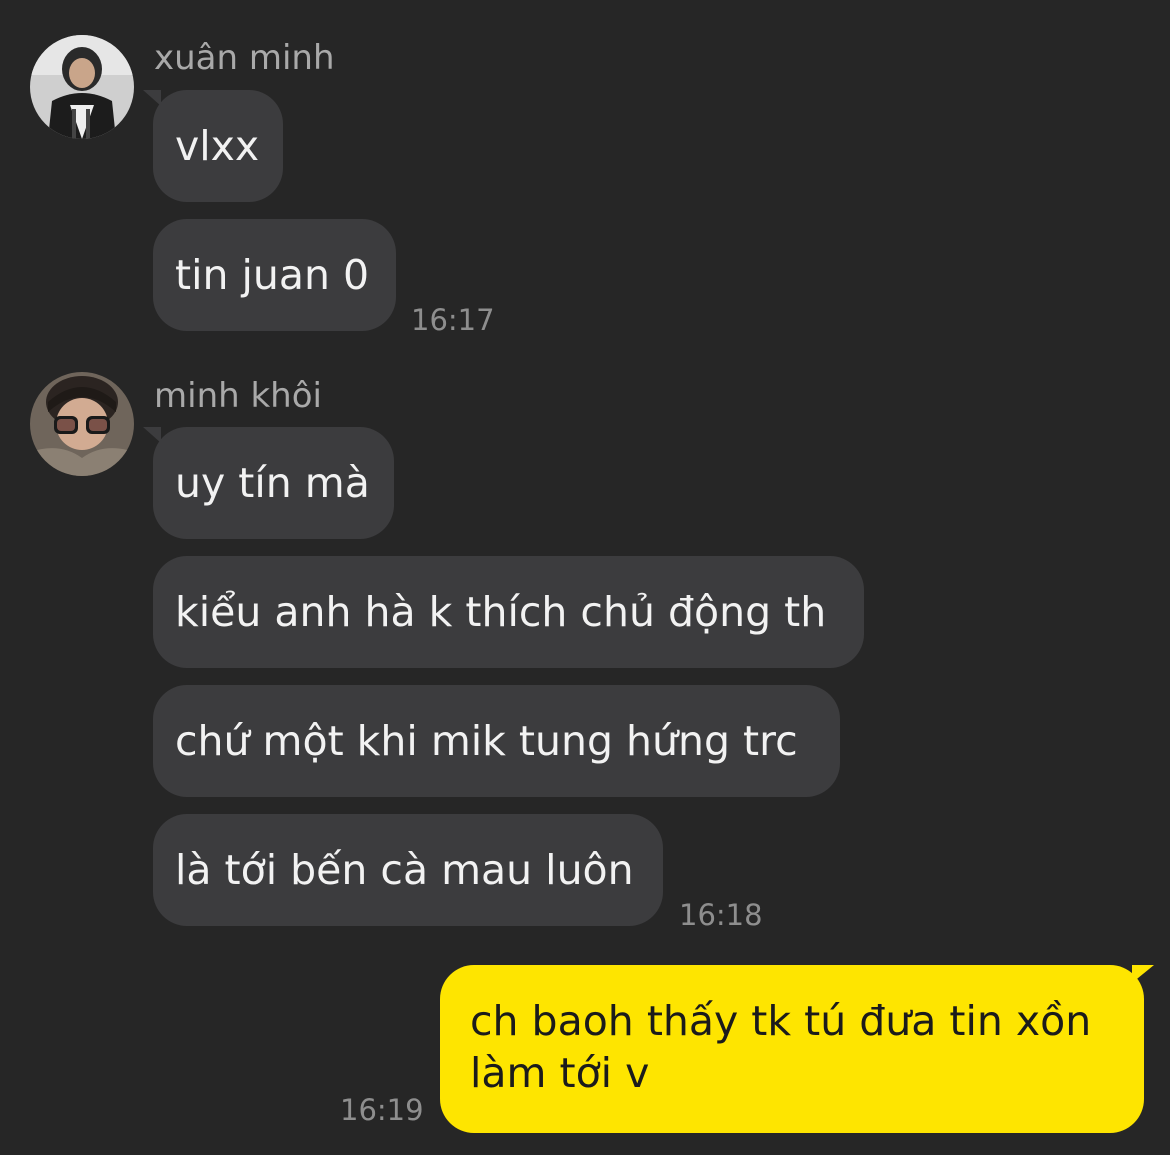 Image resolution: width=1170 pixels, height=1155 pixels. What do you see at coordinates (453, 320) in the screenshot?
I see `message-timestamp: 16:17` at bounding box center [453, 320].